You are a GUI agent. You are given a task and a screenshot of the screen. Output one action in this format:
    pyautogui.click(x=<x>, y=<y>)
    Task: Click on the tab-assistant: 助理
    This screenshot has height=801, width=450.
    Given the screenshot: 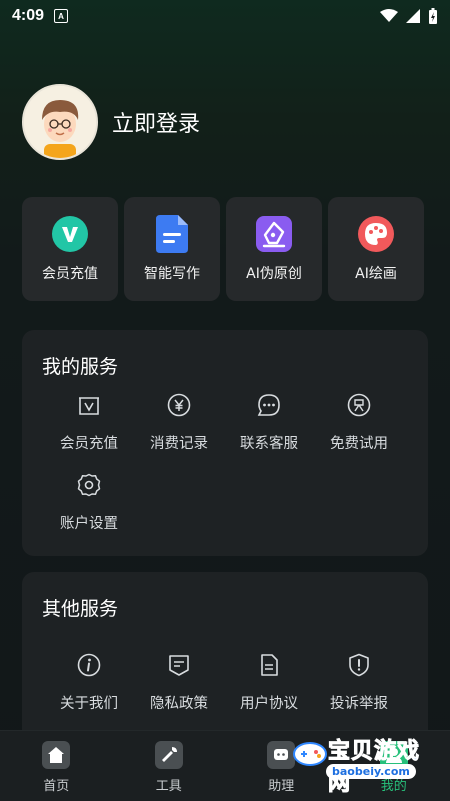 What is the action you would take?
    pyautogui.click(x=281, y=766)
    